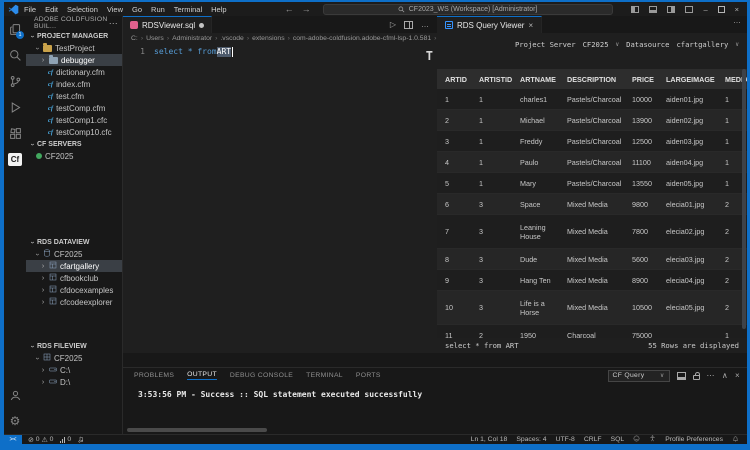  I want to click on datasource-select: cfartgallery, so click(702, 44).